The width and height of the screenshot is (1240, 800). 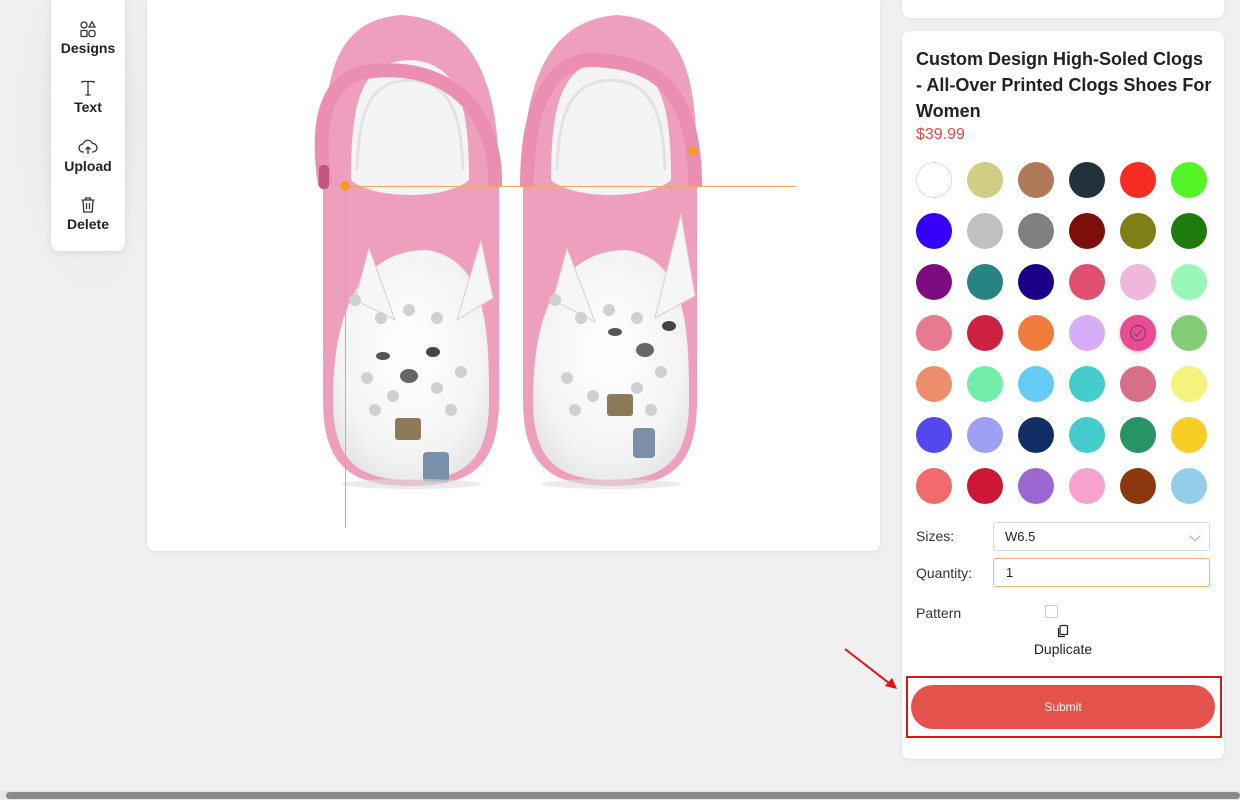 I want to click on size-select: W6.5, so click(x=1101, y=536).